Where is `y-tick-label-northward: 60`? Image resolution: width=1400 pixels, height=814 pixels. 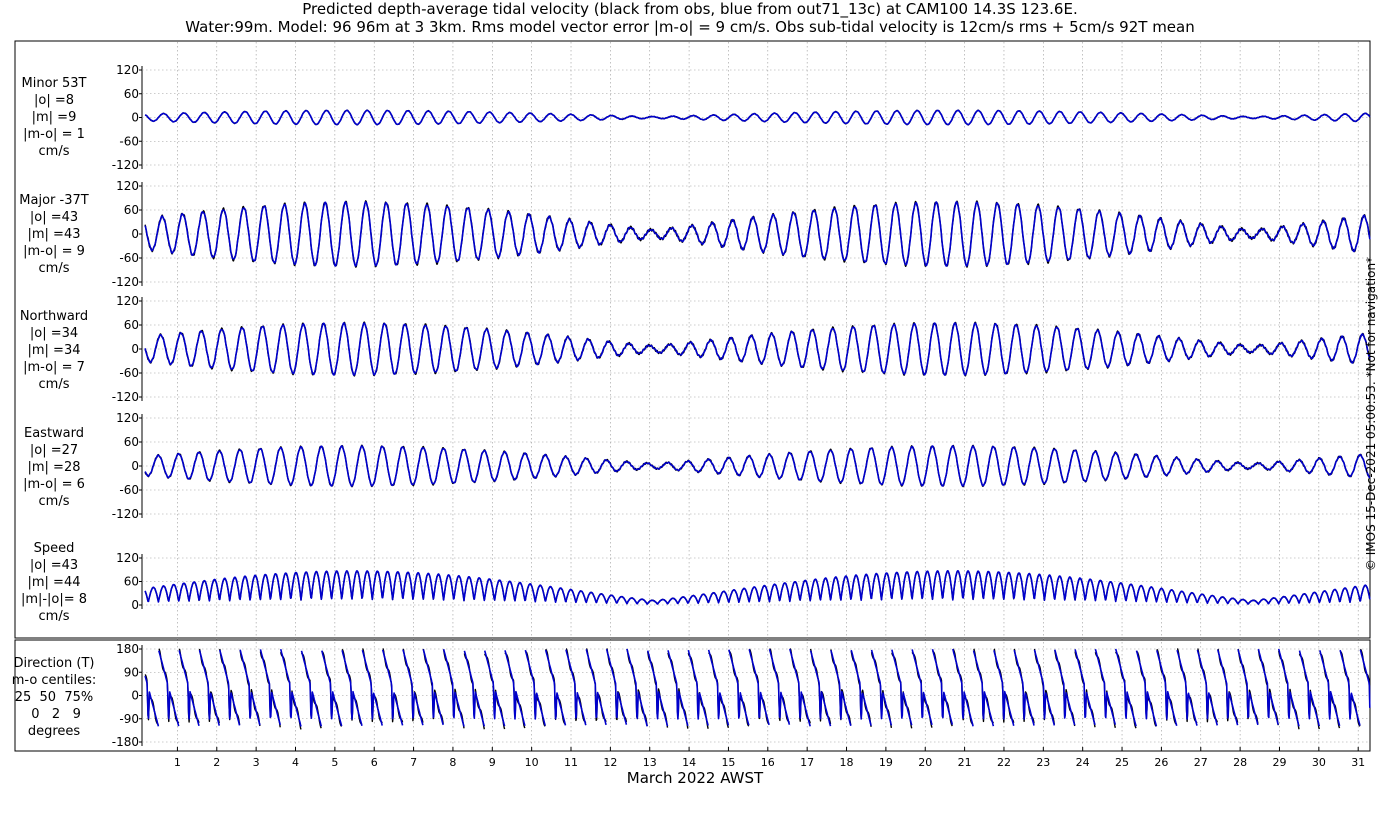 y-tick-label-northward: 60 is located at coordinates (131, 325).